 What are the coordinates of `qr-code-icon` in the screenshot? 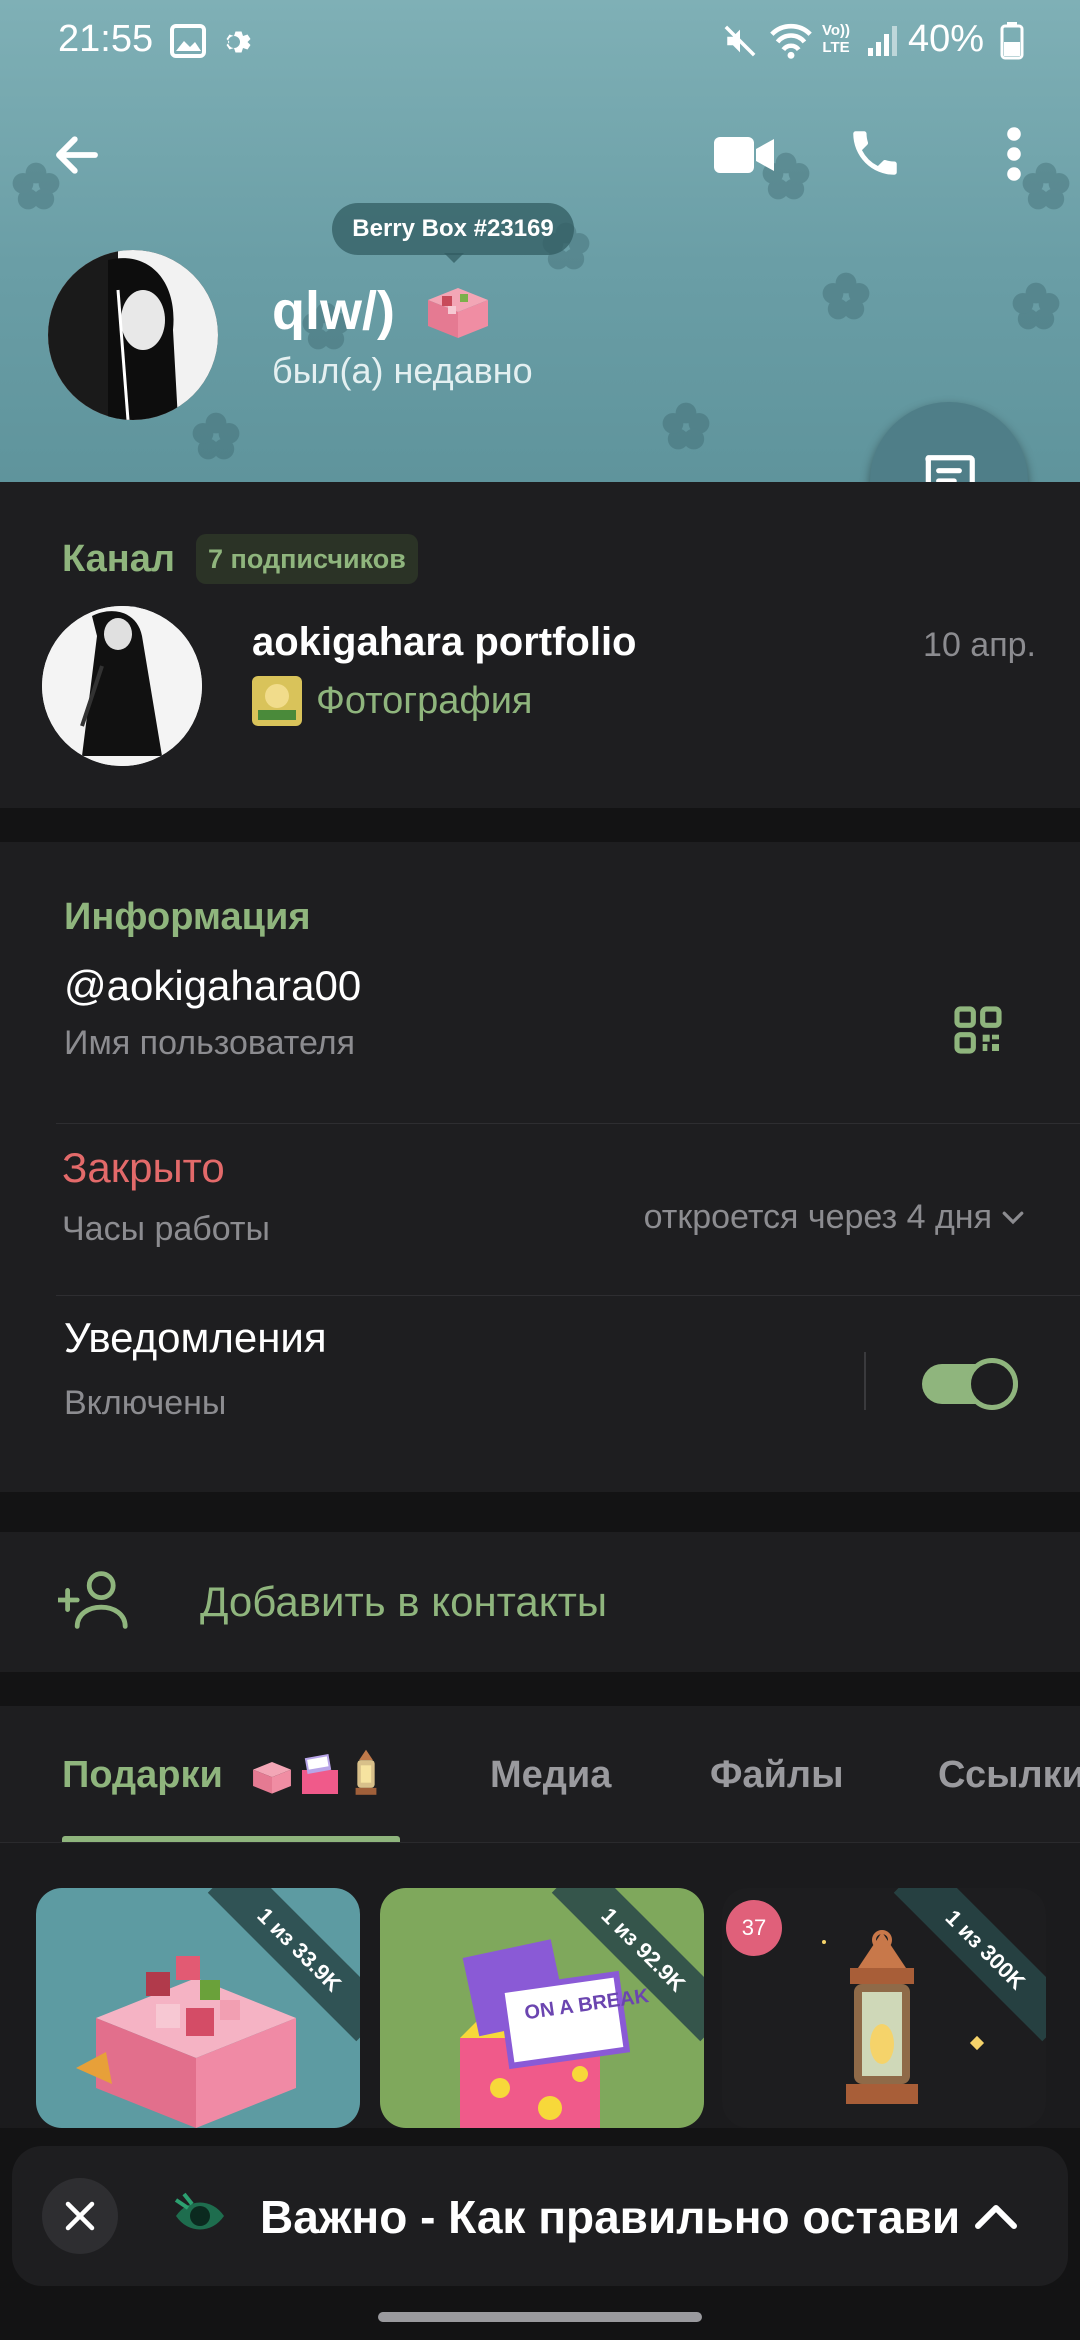 It's located at (978, 1030).